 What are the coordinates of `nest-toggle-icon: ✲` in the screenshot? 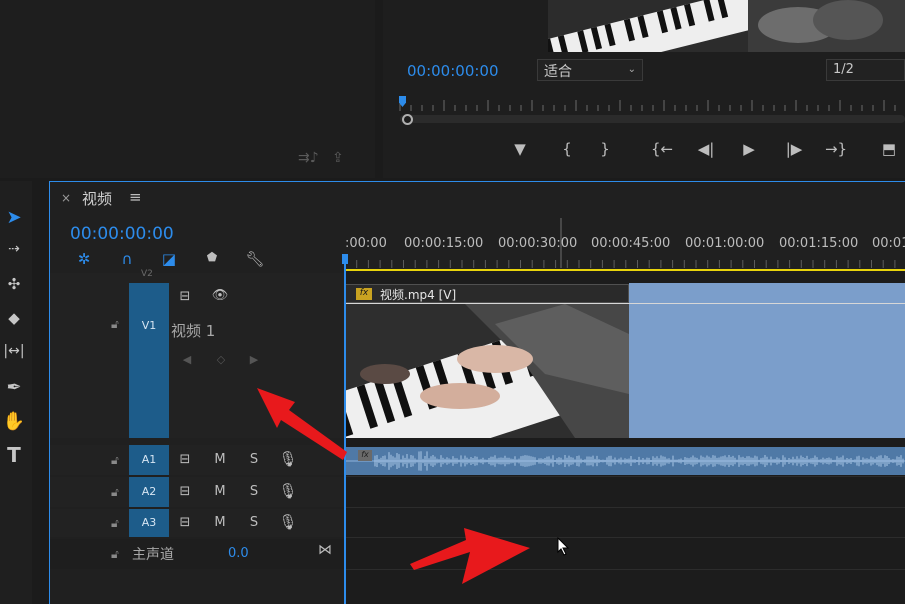 It's located at (84, 259).